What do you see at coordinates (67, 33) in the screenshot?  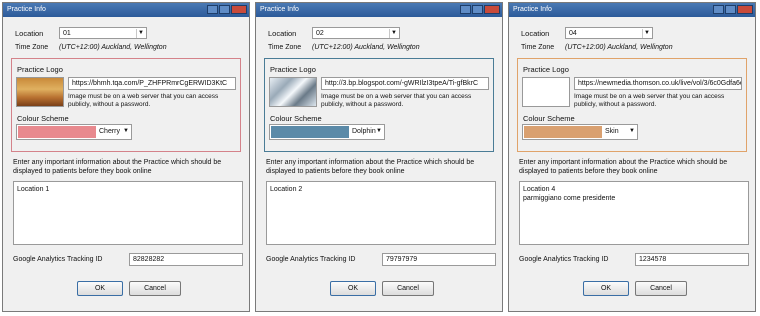 I see `location-value: 01` at bounding box center [67, 33].